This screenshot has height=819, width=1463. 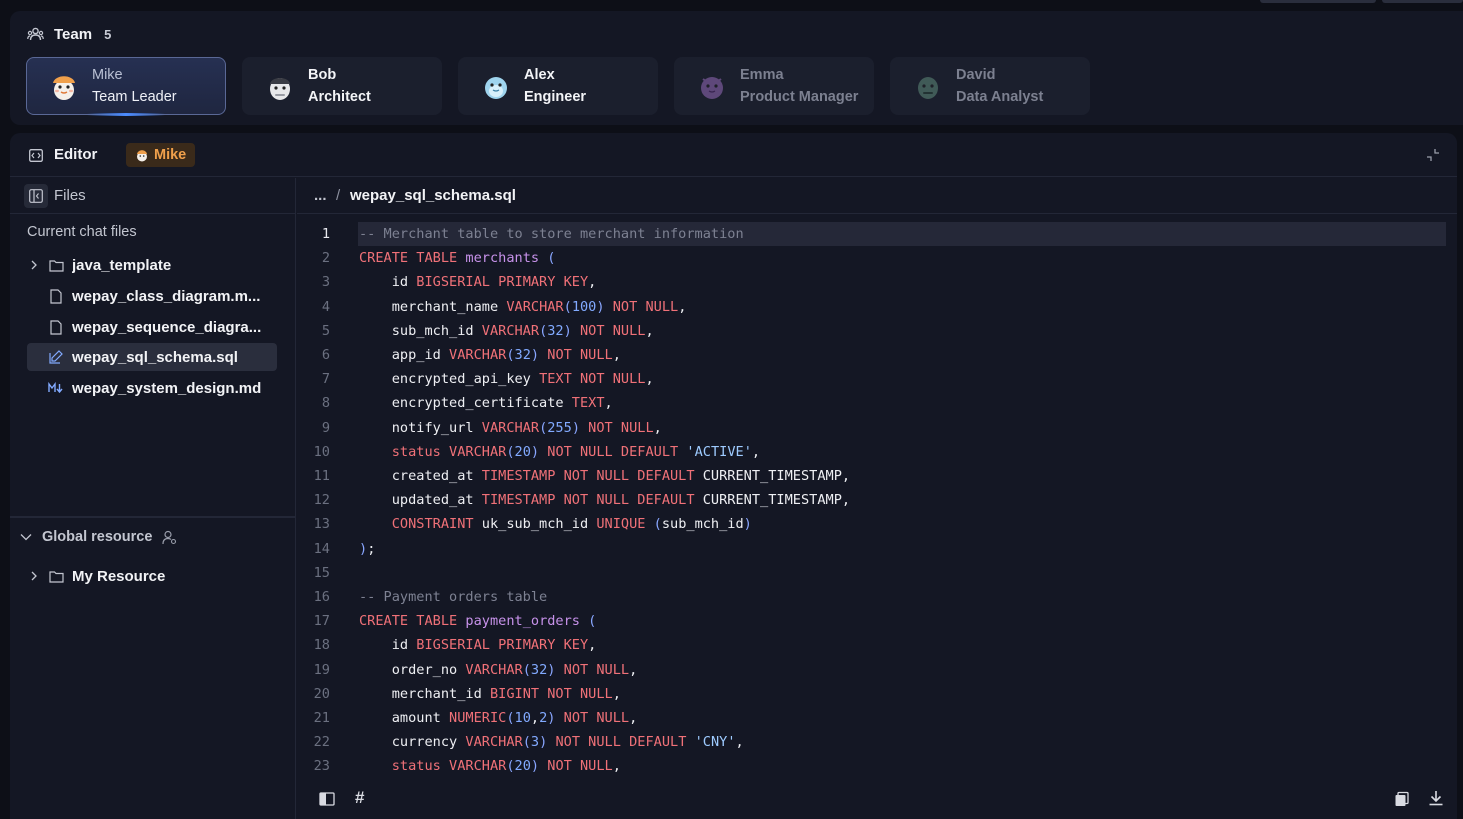 I want to click on folder-item-my-resource: My Resource, so click(x=152, y=576).